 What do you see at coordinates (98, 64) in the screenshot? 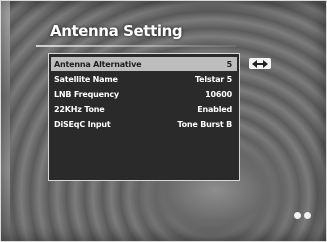
I see `menu-row-label: Antenna Alternative` at bounding box center [98, 64].